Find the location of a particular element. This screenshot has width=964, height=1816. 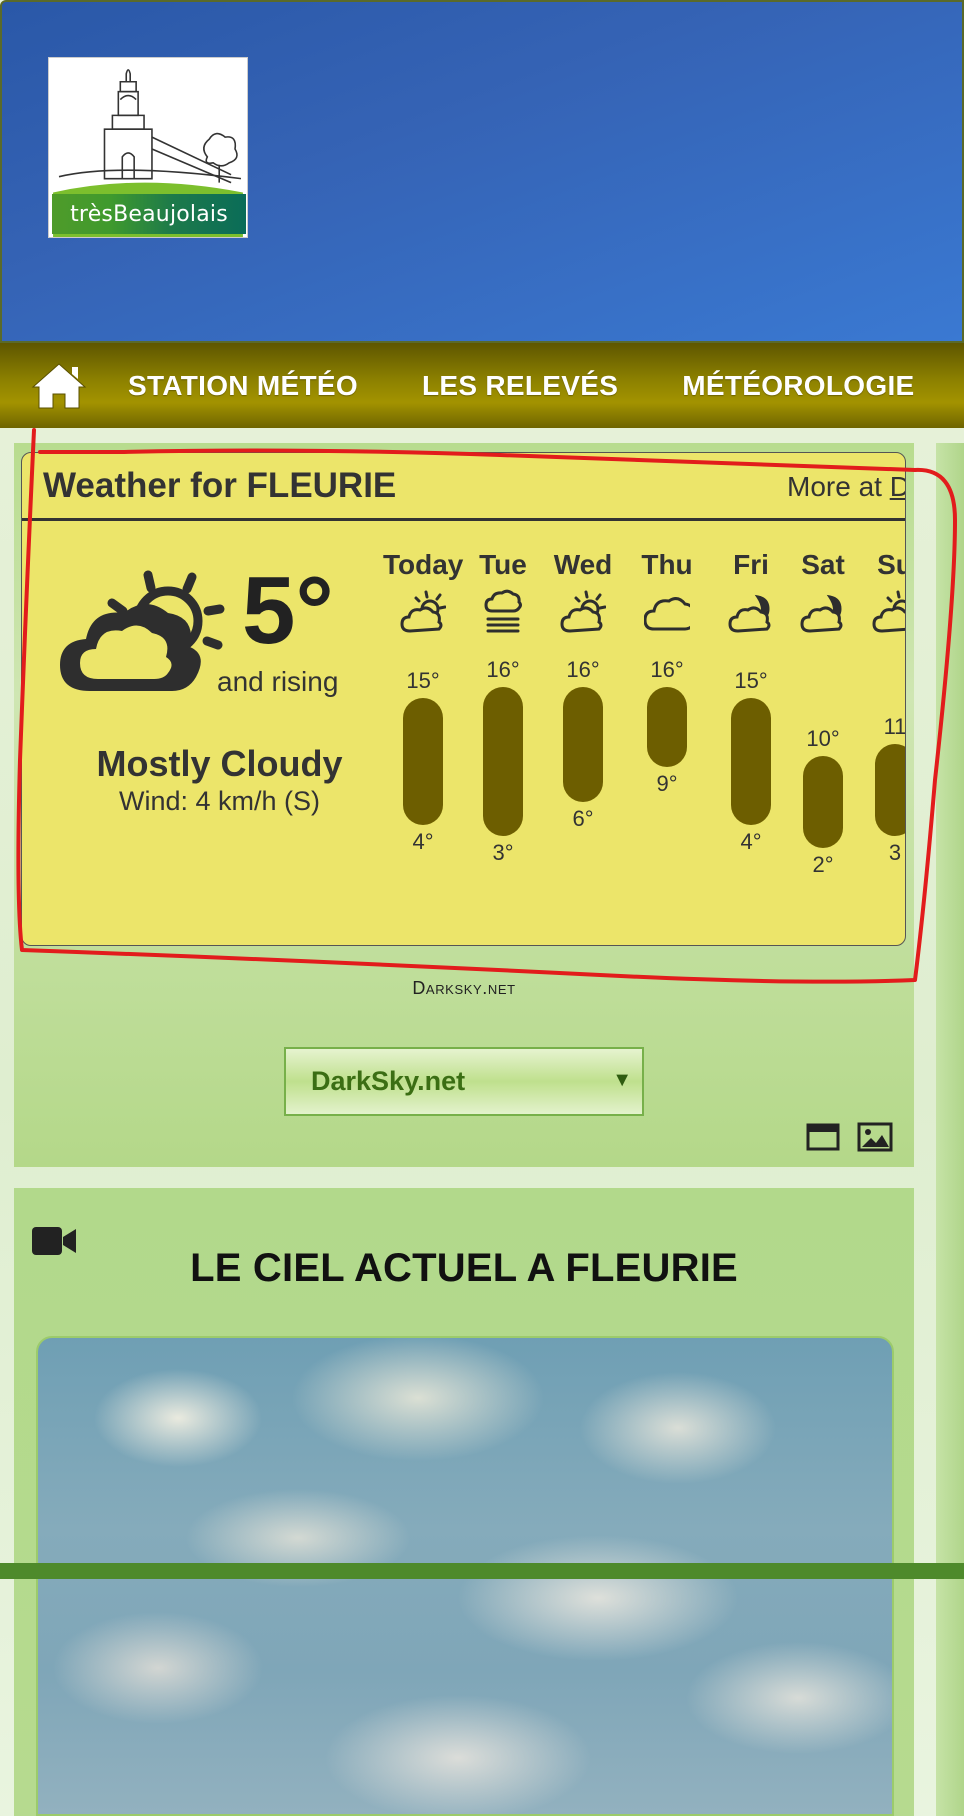

current-wind: Wind: 4 km/h (S) is located at coordinates (219, 801).